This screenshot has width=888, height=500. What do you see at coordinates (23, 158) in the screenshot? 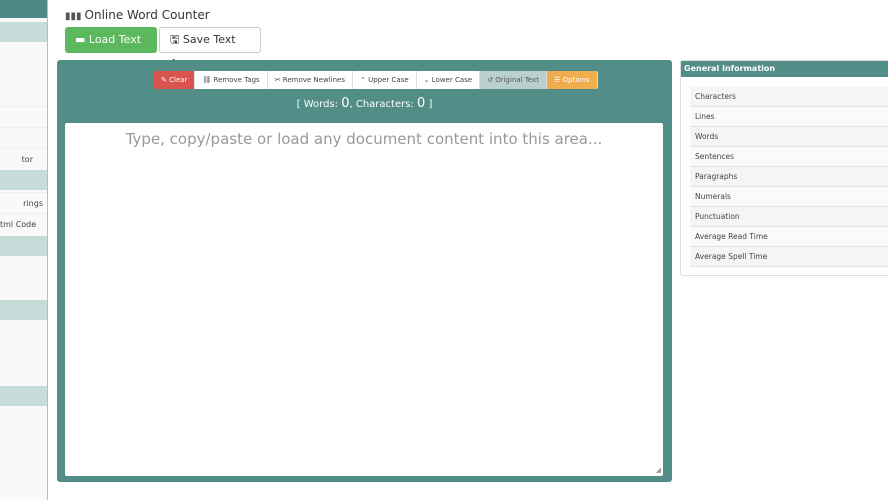
I see `sidebar-item: tor` at bounding box center [23, 158].